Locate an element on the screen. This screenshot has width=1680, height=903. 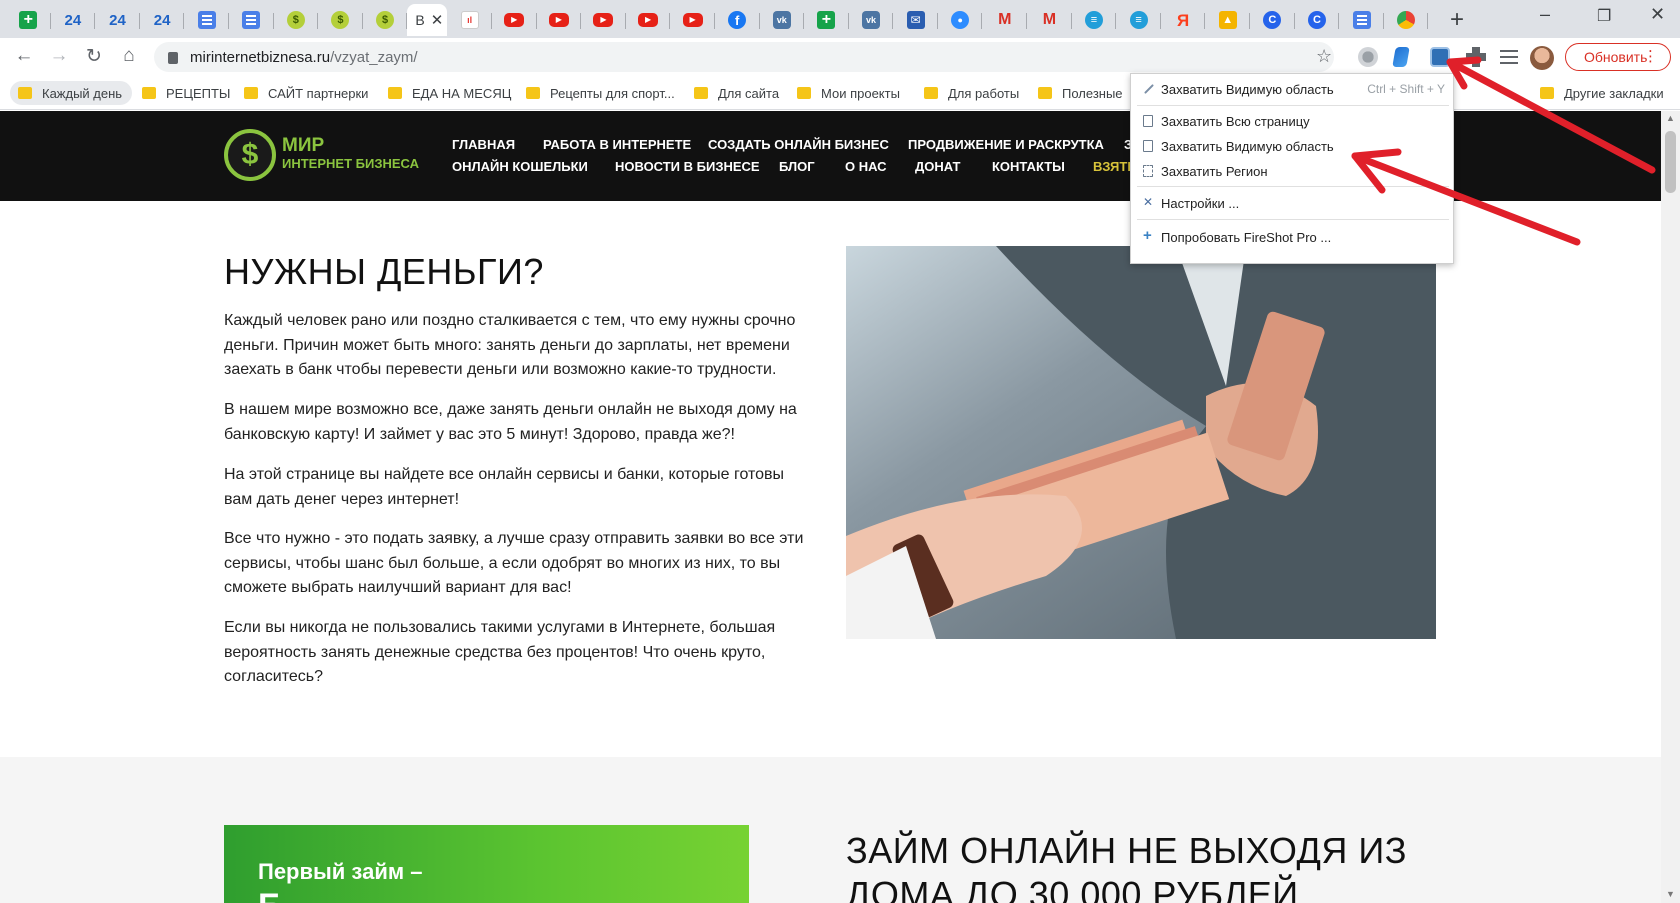
page-scrollbar: ▲ ▼ is located at coordinates (1670, 507).